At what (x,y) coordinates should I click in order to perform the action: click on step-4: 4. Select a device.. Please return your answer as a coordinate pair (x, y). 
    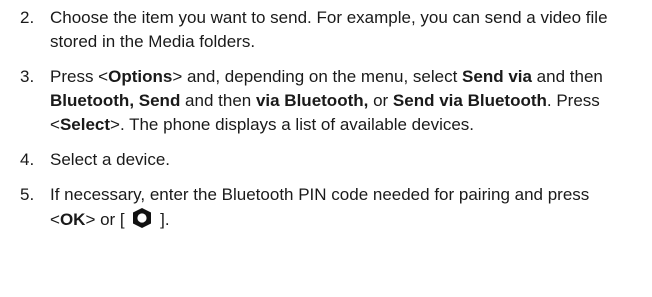
    Looking at the image, I should click on (326, 160).